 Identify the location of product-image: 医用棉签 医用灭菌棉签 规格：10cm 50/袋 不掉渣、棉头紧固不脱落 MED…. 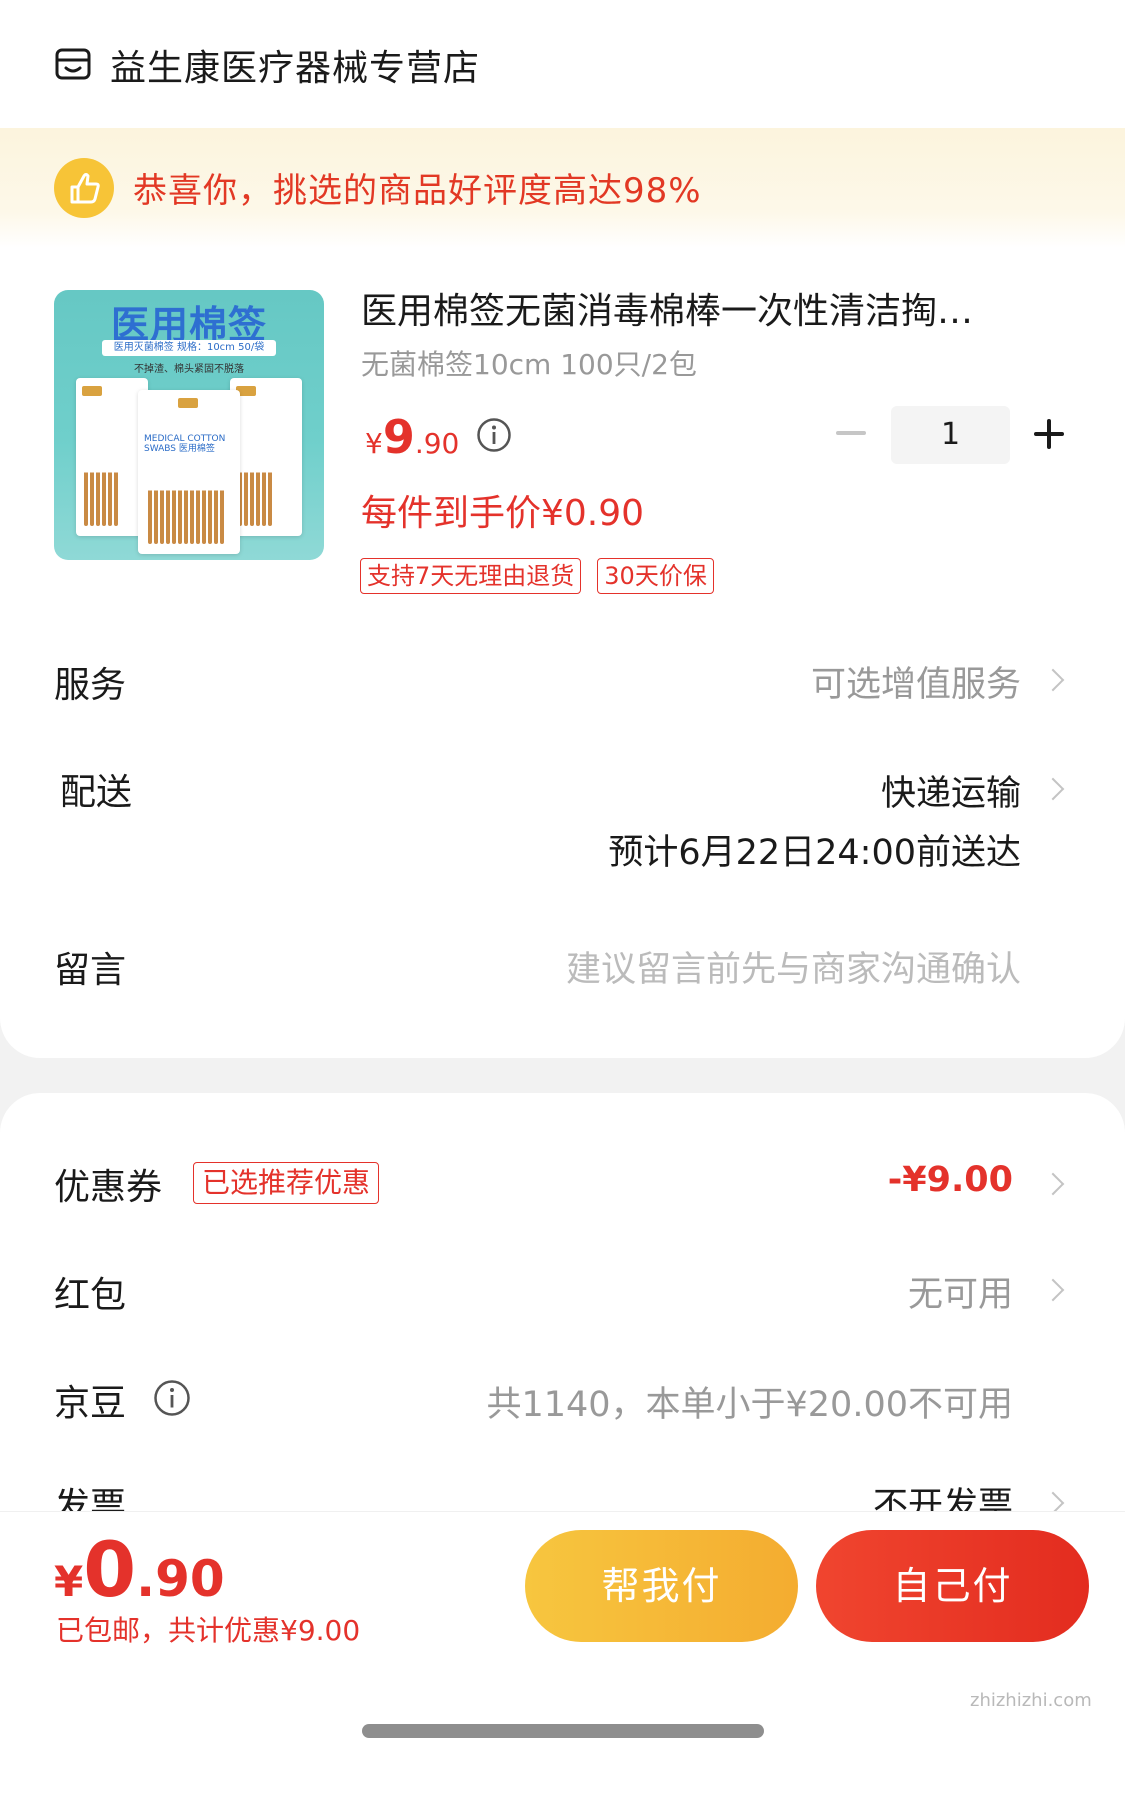
(189, 425).